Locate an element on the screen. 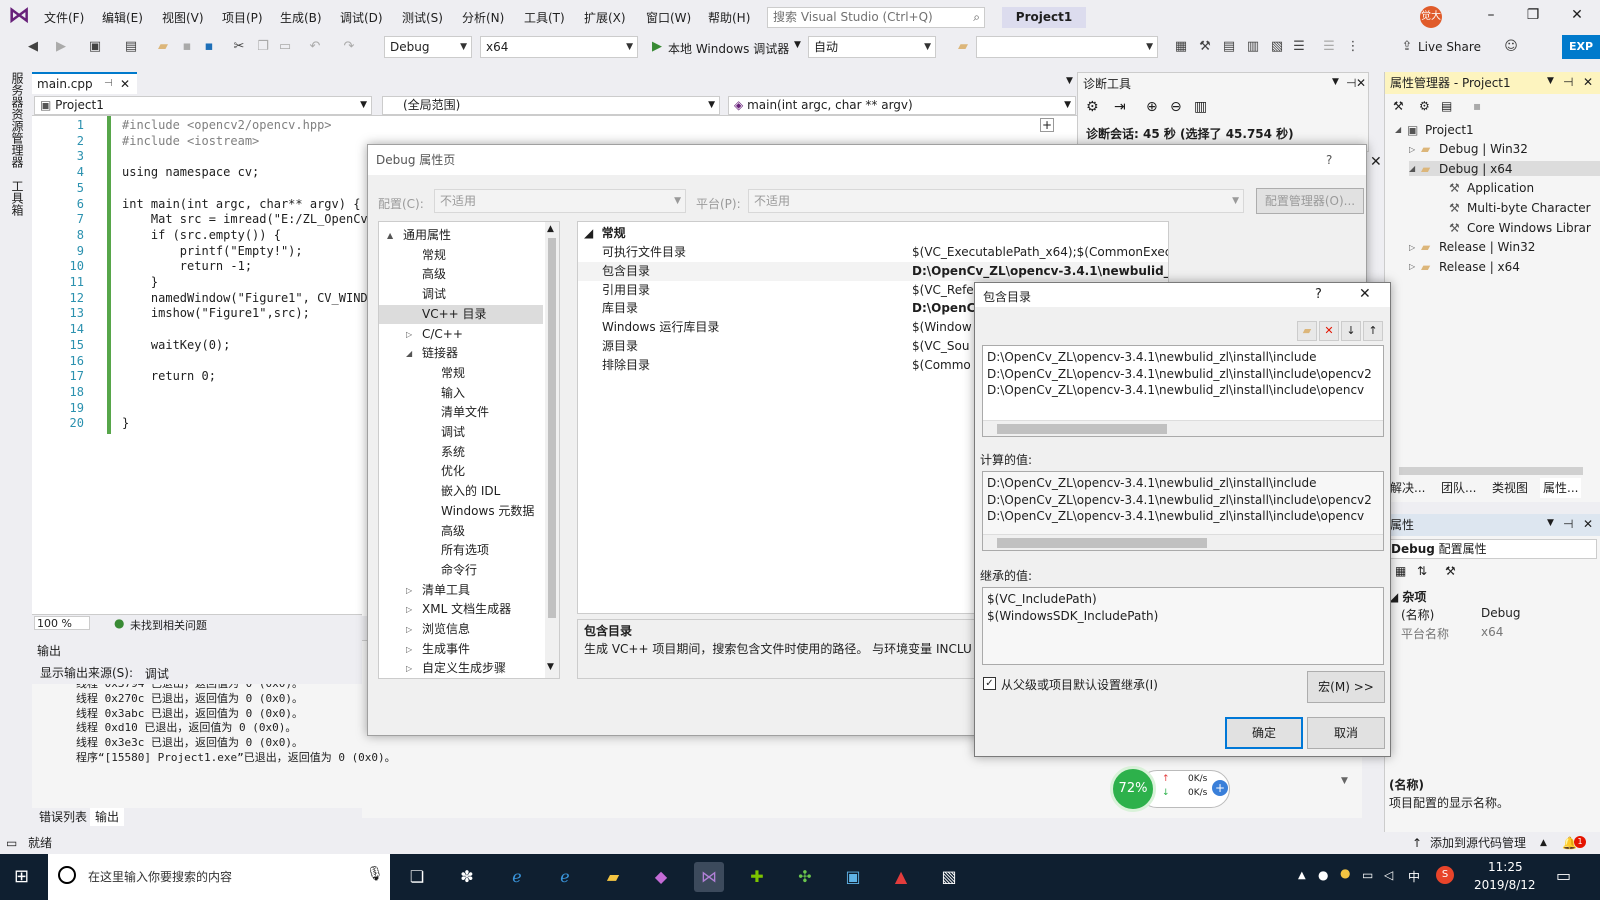  app-window-icon: ▣ is located at coordinates (853, 877).